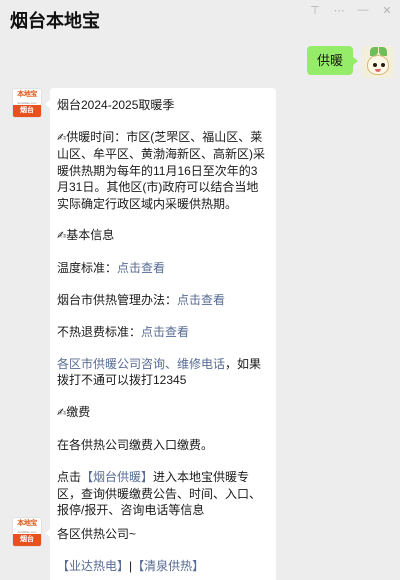  What do you see at coordinates (160, 548) in the screenshot?
I see `reply-card-companies: 各区供热公司~ 【业达热电】|【清泉供热】` at bounding box center [160, 548].